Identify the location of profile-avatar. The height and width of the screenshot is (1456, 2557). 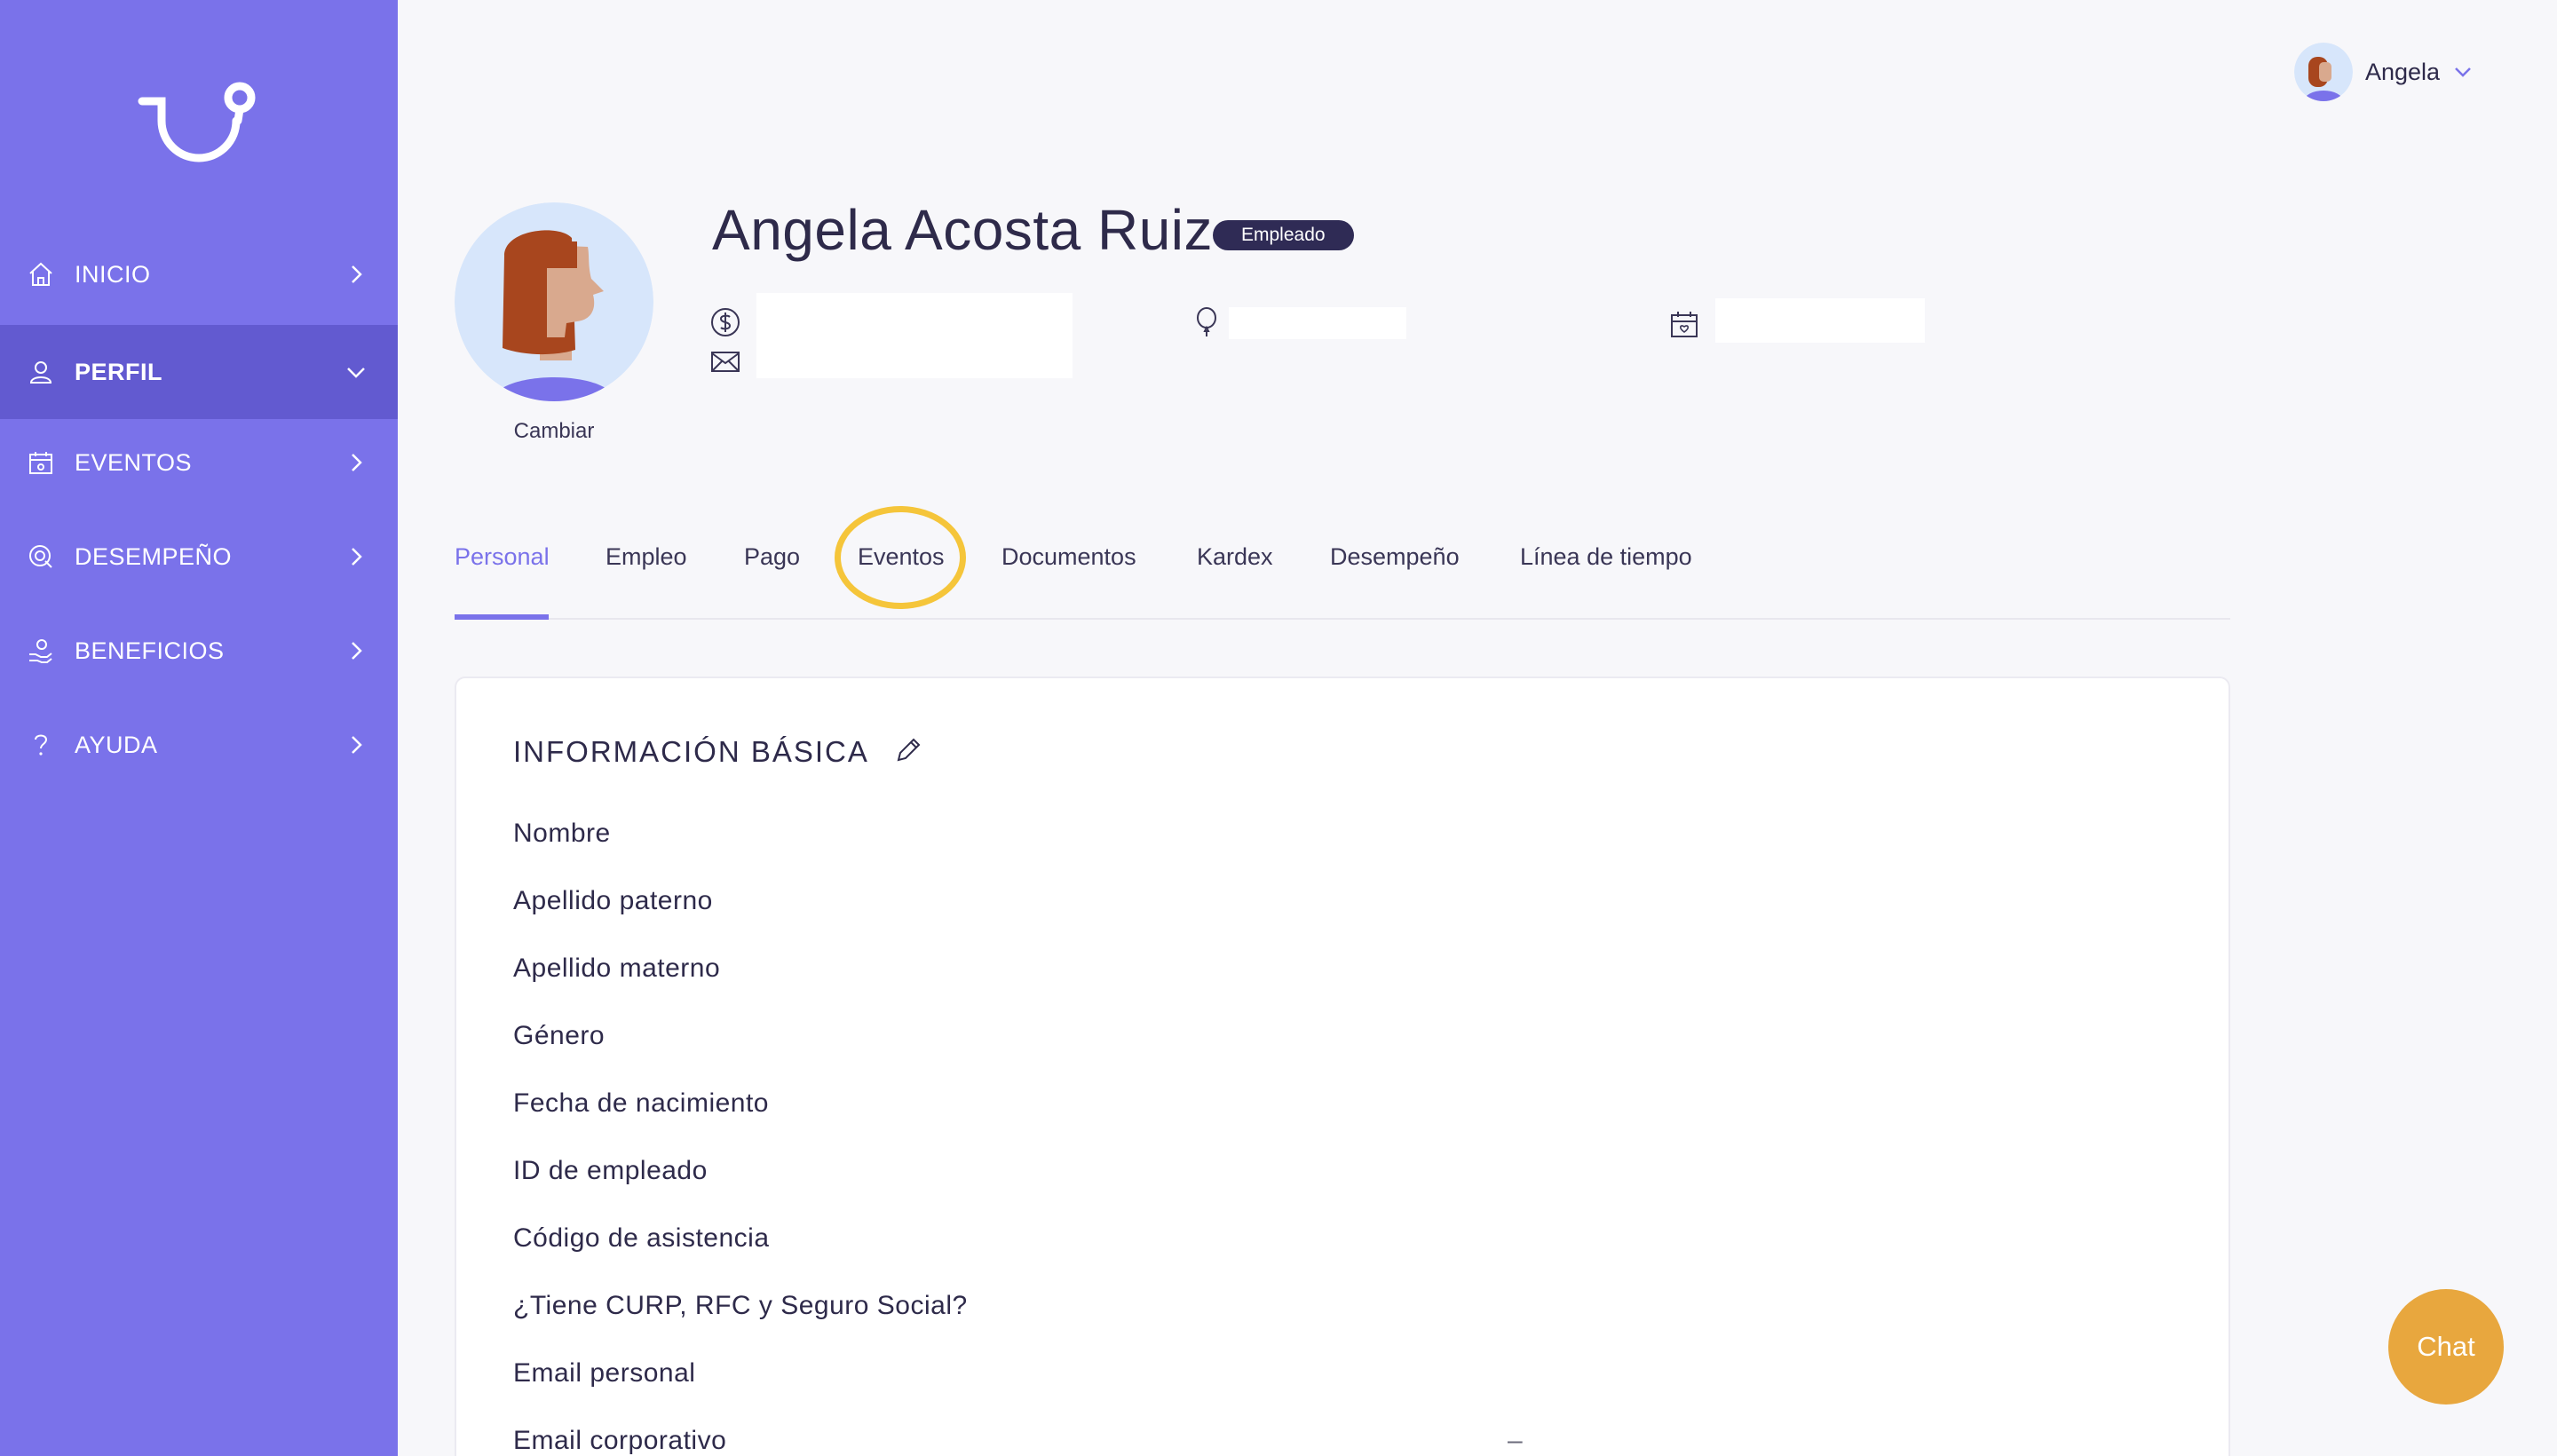
(554, 301).